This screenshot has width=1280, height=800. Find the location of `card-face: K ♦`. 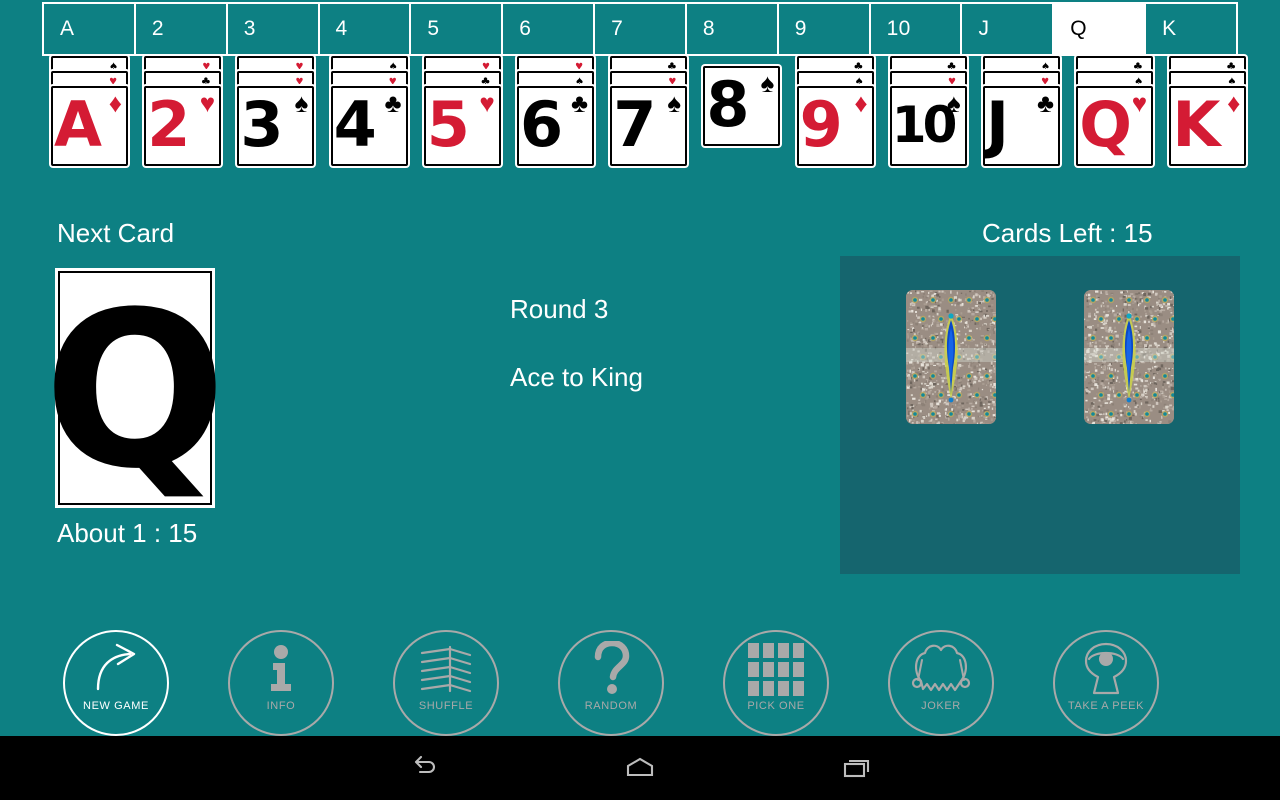

card-face: K ♦ is located at coordinates (1208, 126).